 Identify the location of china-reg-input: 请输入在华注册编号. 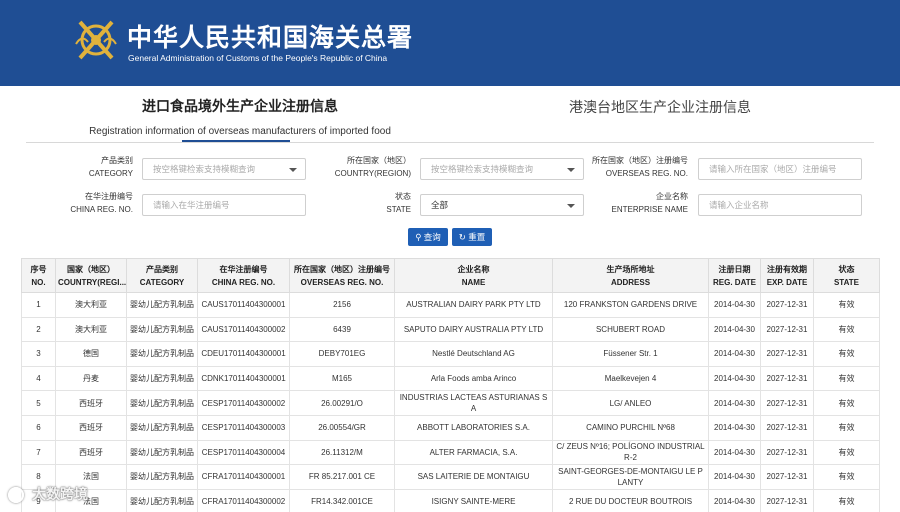
(224, 205).